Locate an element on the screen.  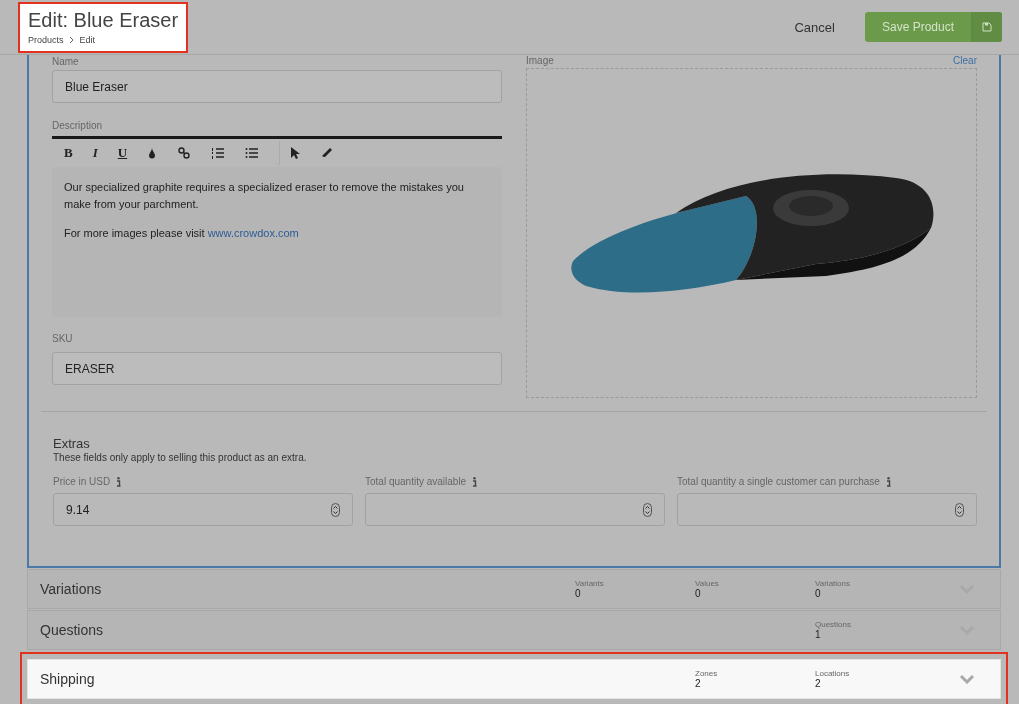
section-title: Questions is located at coordinates (72, 630).